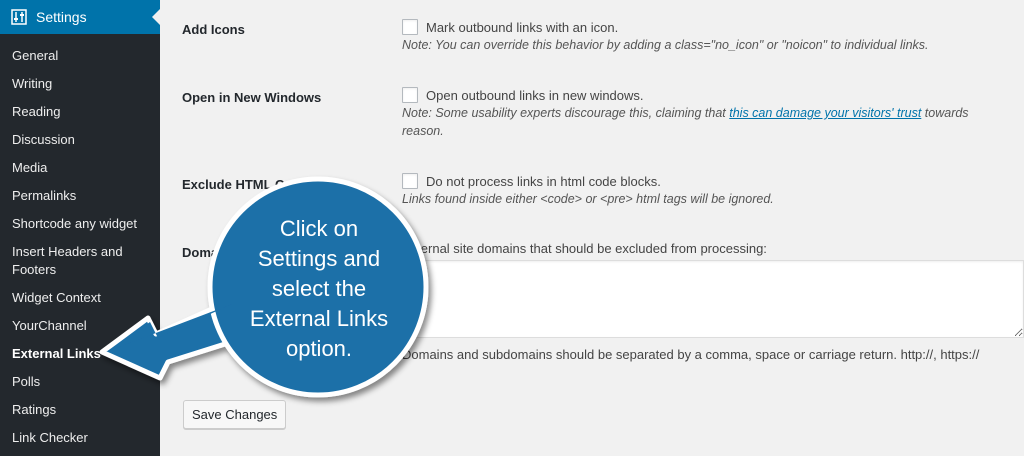  Describe the element at coordinates (319, 348) in the screenshot. I see `callout-line-5: option.` at that location.